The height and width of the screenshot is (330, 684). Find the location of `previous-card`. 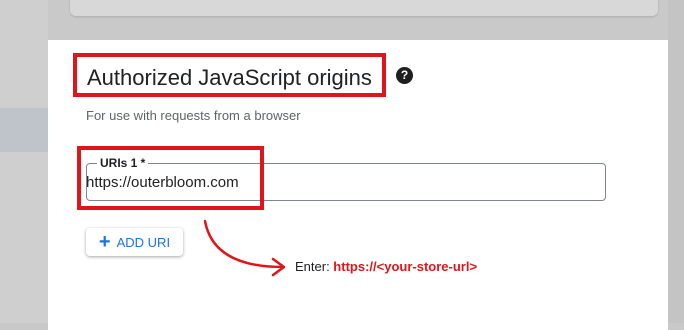

previous-card is located at coordinates (364, 8).